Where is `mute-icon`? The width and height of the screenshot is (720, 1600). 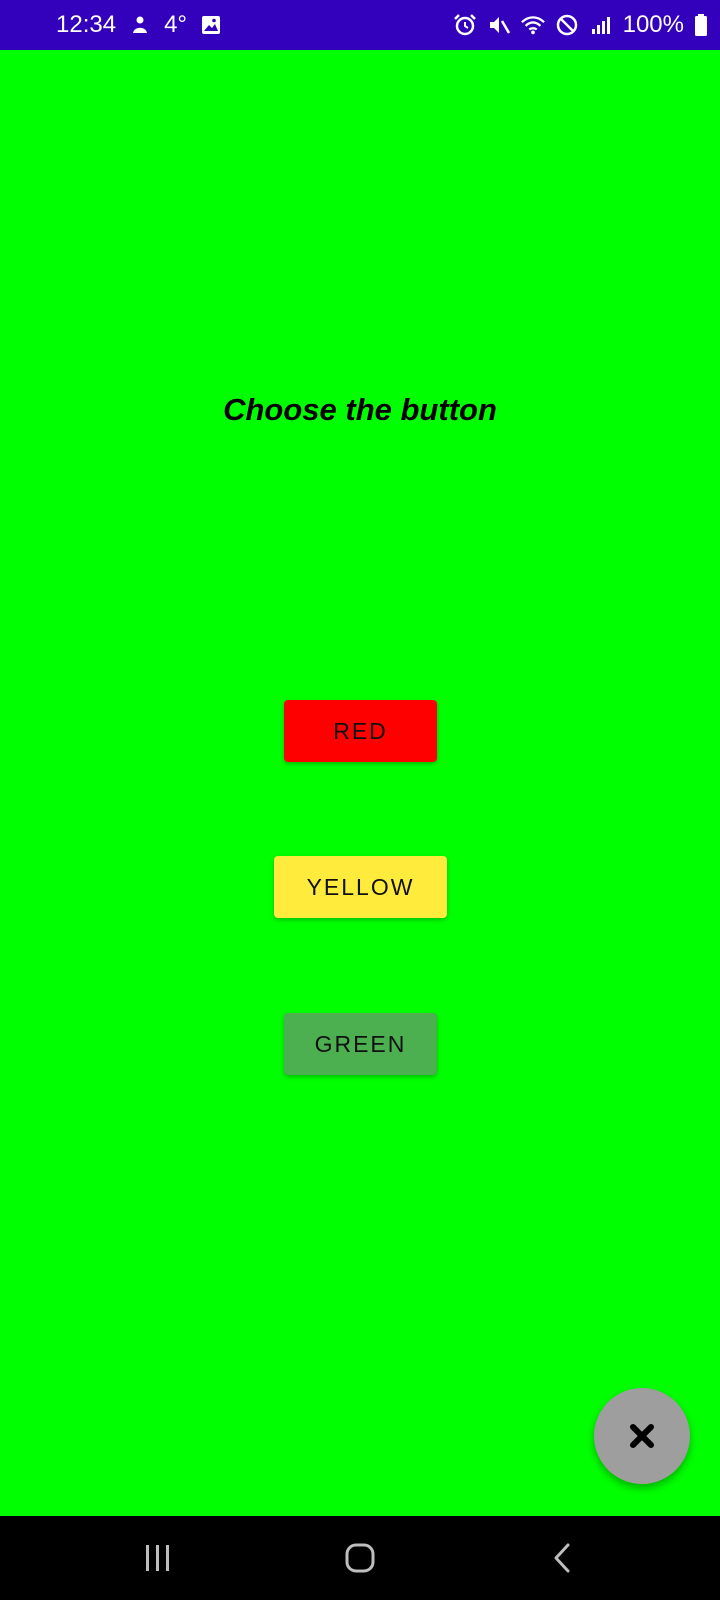
mute-icon is located at coordinates (499, 25).